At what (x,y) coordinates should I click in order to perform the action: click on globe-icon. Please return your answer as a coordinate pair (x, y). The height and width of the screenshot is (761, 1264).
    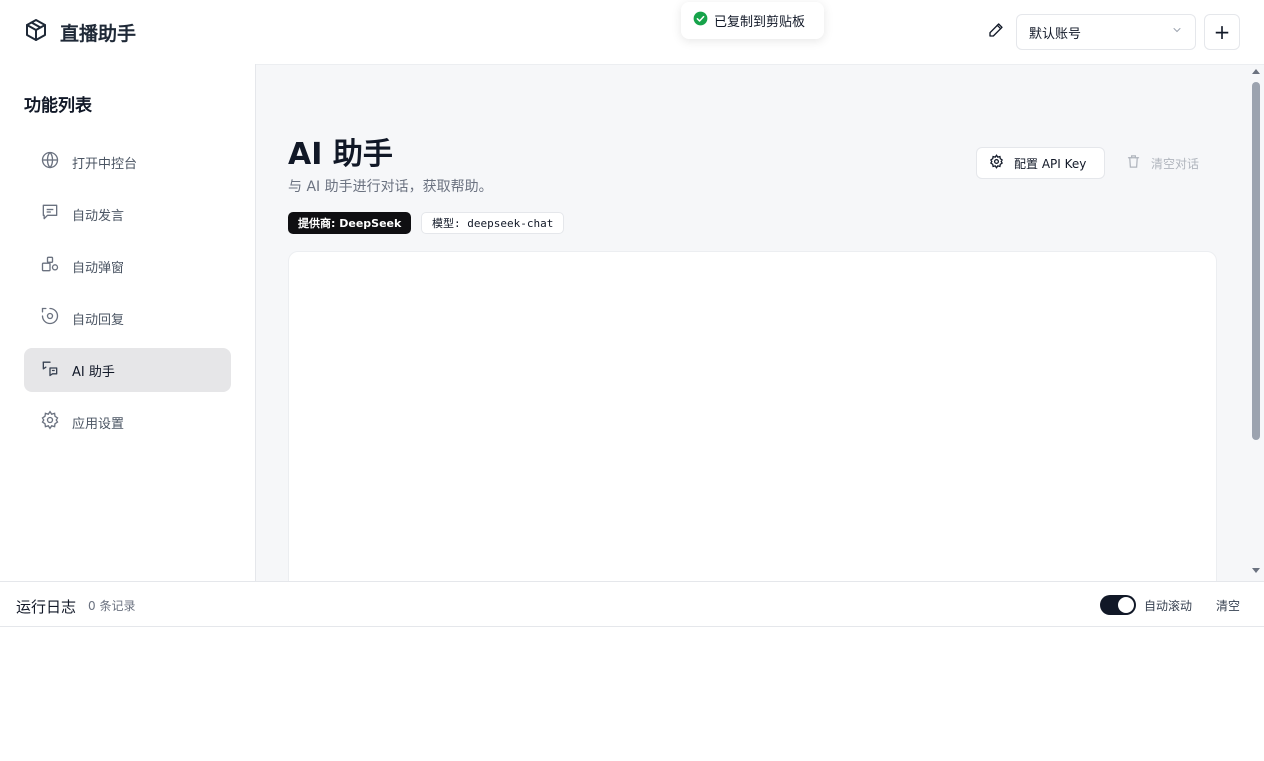
    Looking at the image, I should click on (50, 162).